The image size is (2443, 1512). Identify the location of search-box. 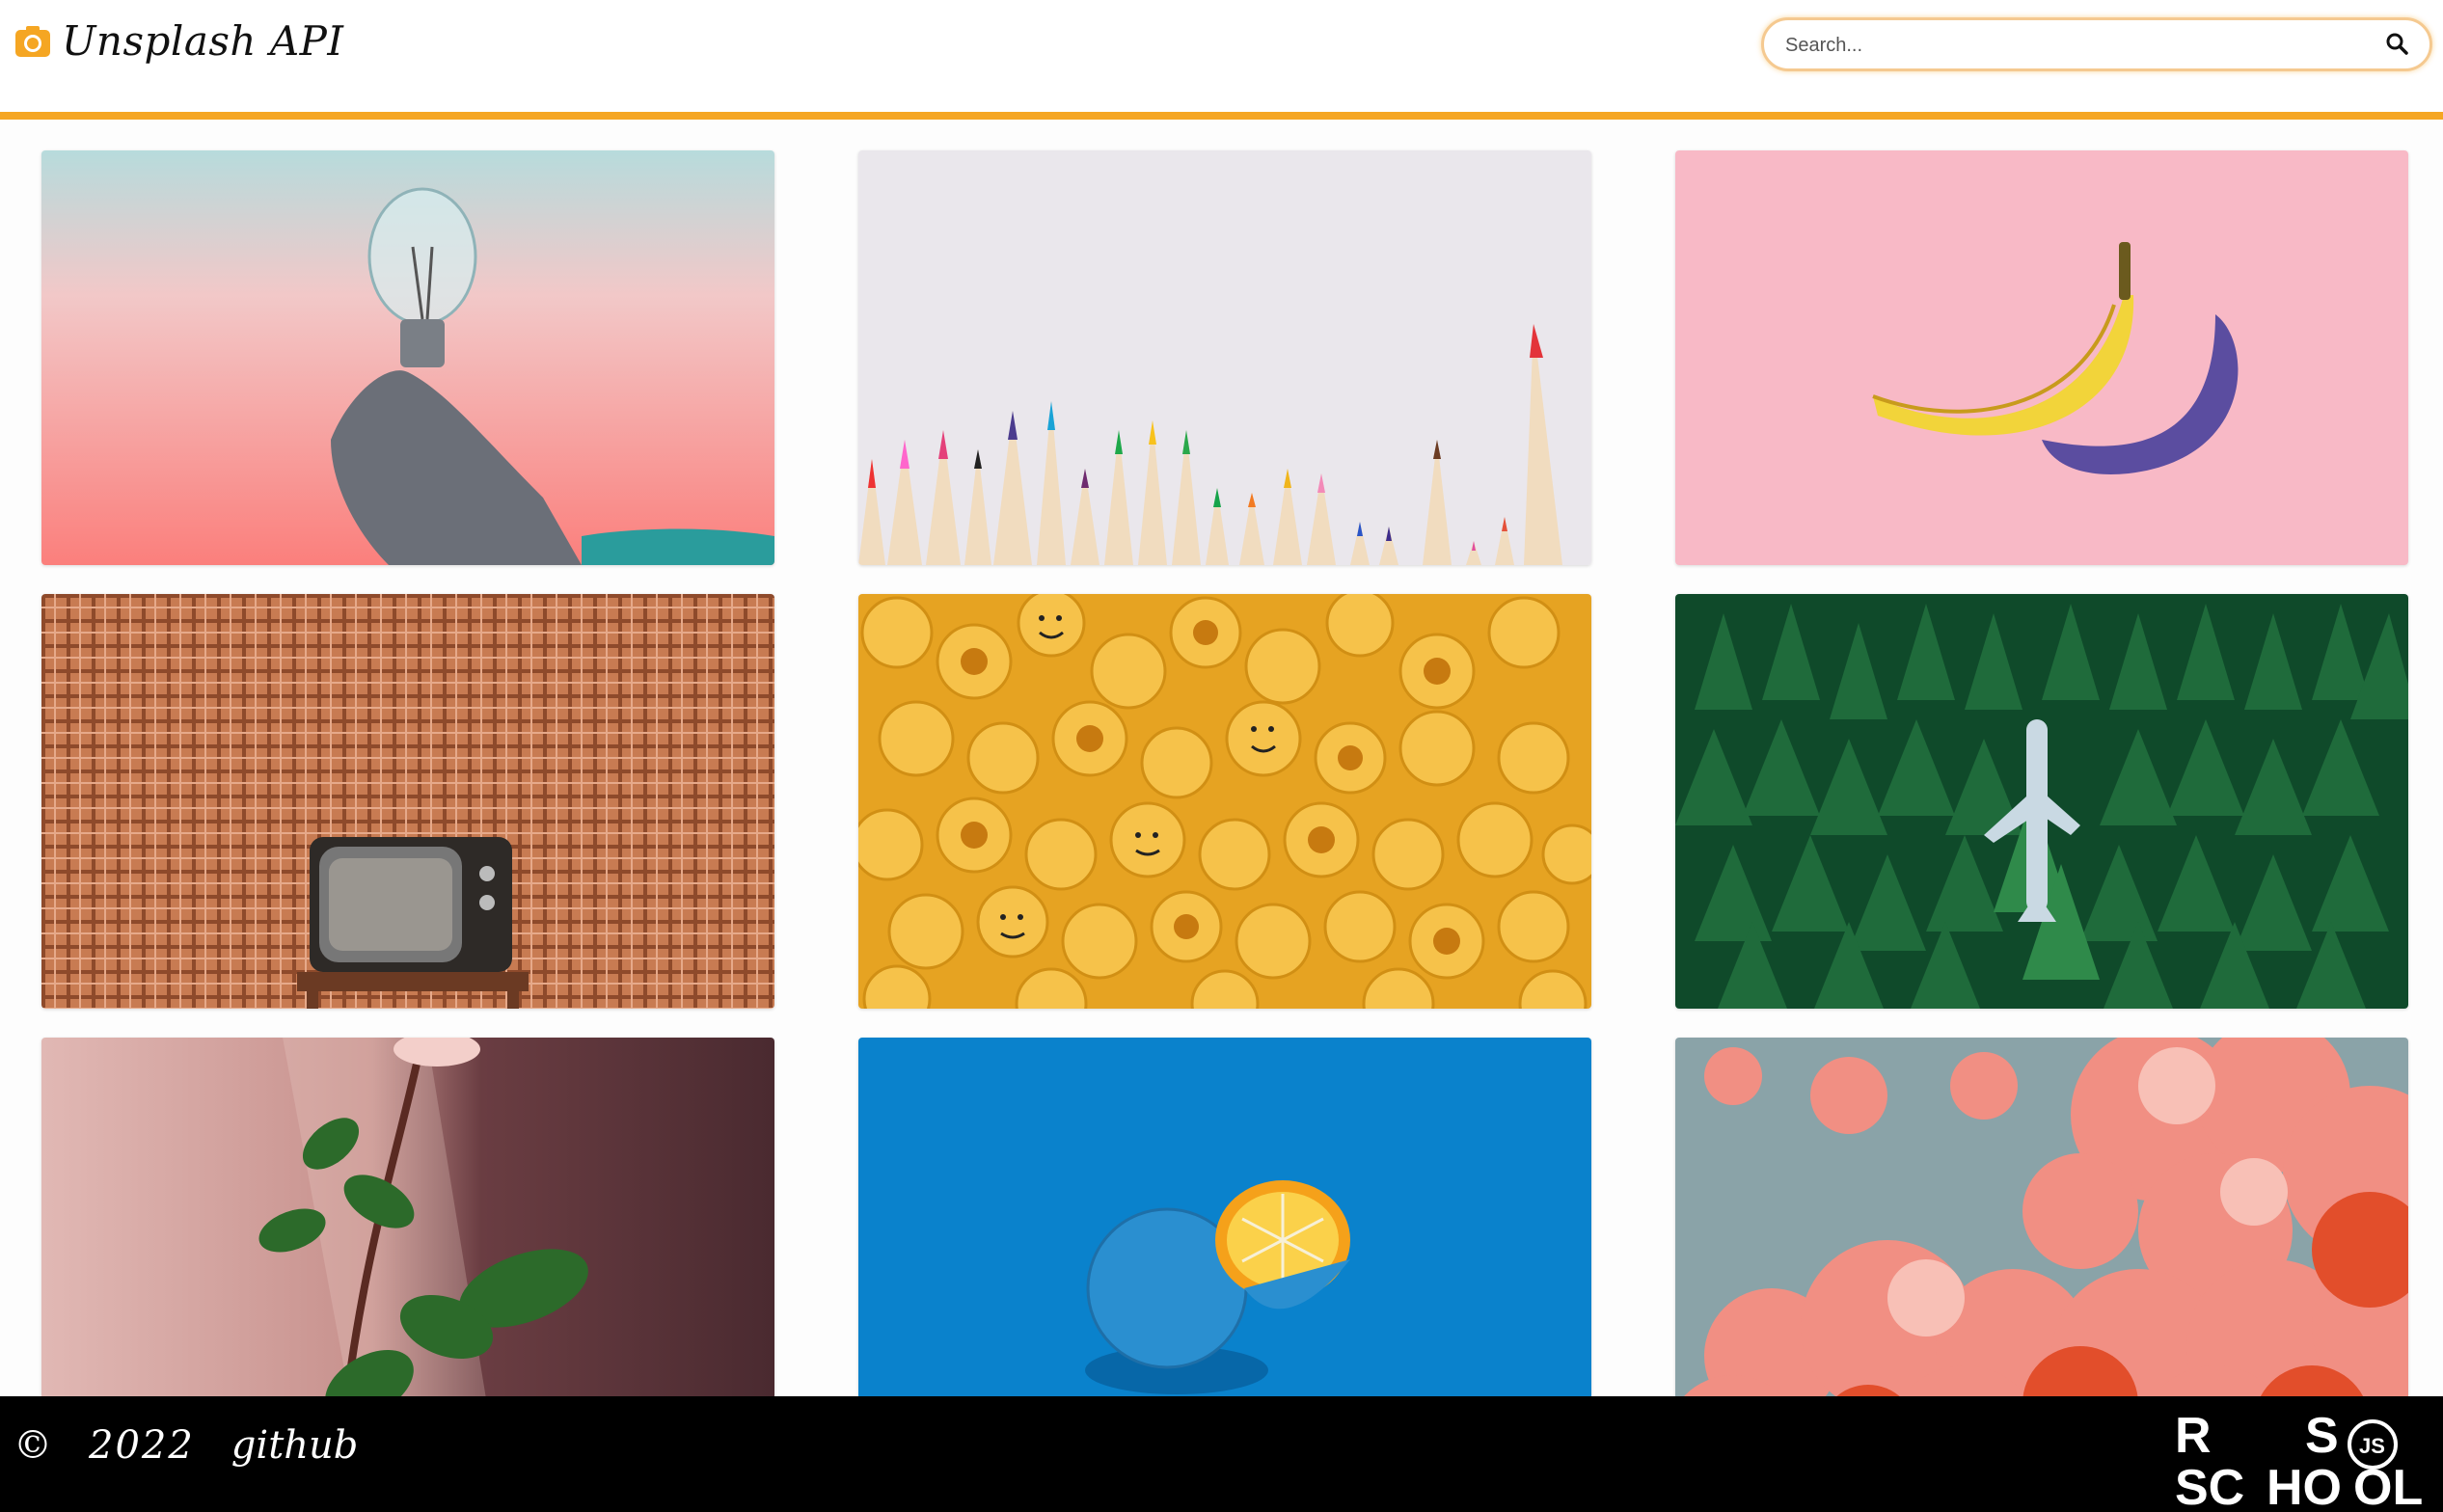
(2096, 44).